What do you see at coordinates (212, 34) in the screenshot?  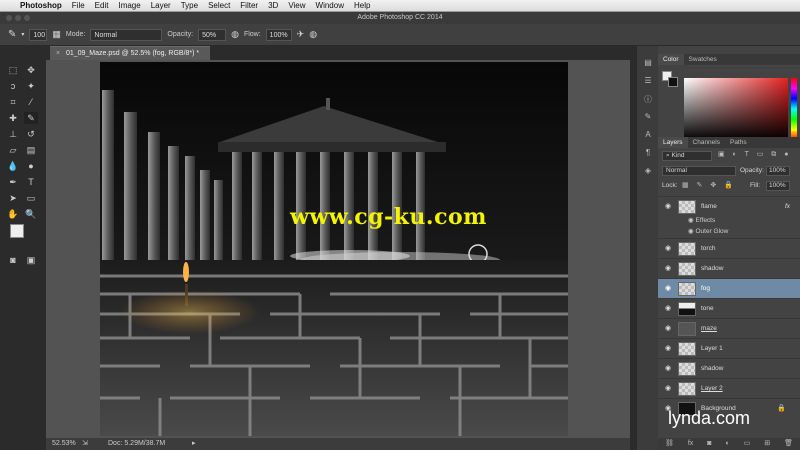 I see `opacity-input: 50%` at bounding box center [212, 34].